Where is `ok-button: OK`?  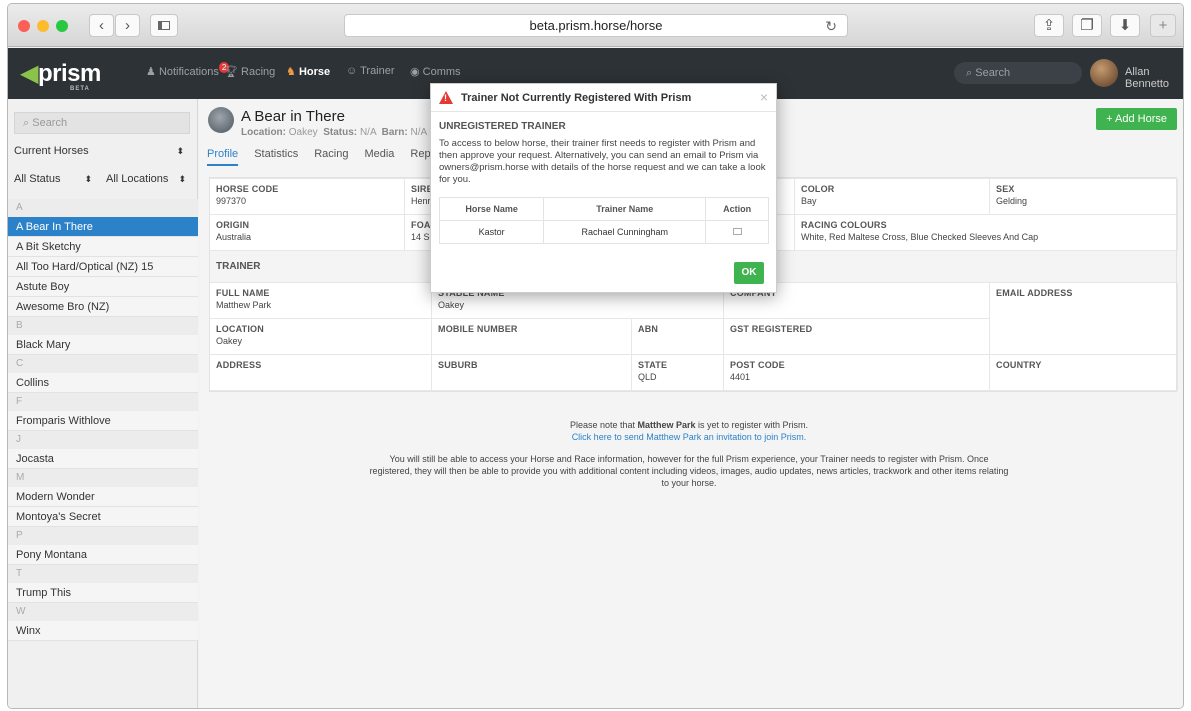
ok-button: OK is located at coordinates (749, 273).